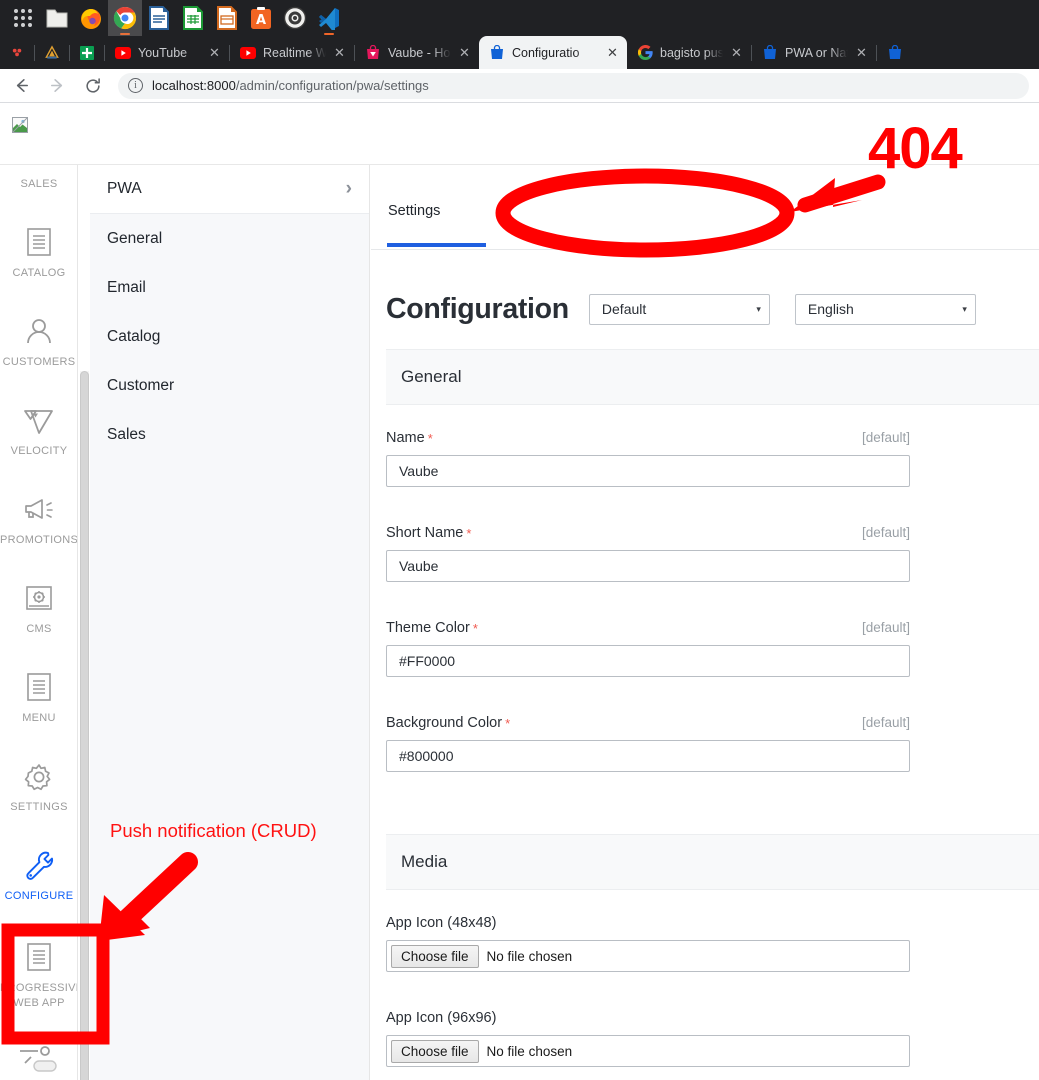  Describe the element at coordinates (814, 52) in the screenshot. I see `browser-tab-pwa-or-native: PWA or Nati ✕` at that location.